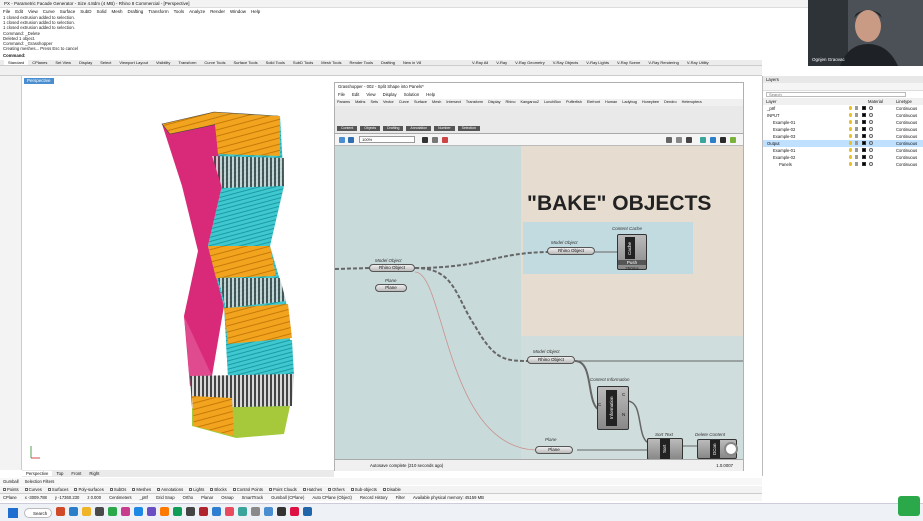 The width and height of the screenshot is (923, 521). I want to click on gh-tab-display: Display, so click(494, 102).